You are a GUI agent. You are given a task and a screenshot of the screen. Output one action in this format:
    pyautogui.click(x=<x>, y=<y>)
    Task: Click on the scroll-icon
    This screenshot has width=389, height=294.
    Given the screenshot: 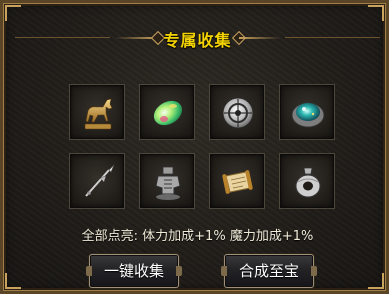 What is the action you would take?
    pyautogui.click(x=237, y=182)
    